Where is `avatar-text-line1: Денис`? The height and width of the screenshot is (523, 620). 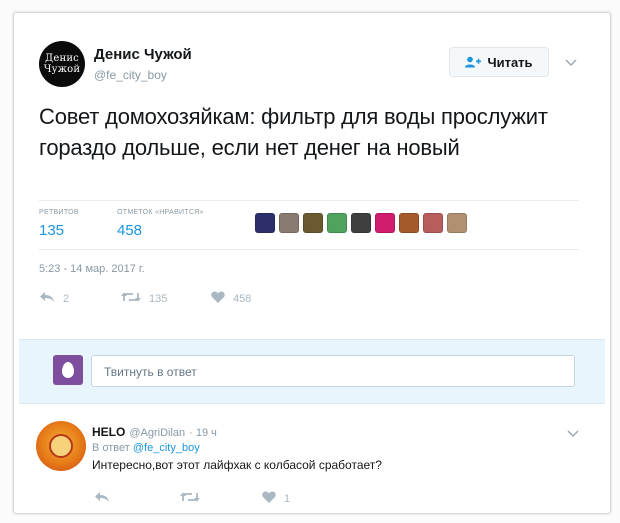
avatar-text-line1: Денис is located at coordinates (62, 58).